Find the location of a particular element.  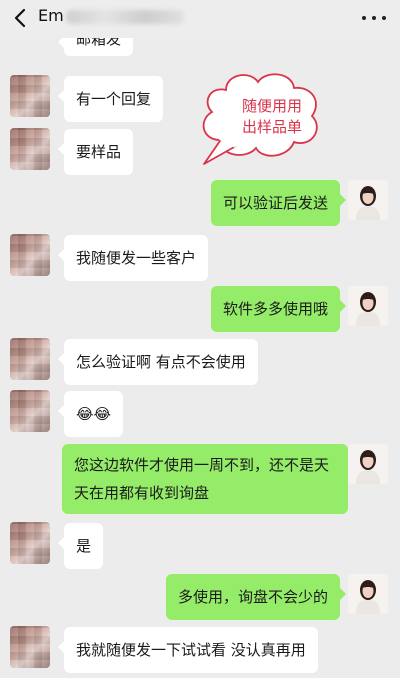

title-redaction is located at coordinates (124, 16).